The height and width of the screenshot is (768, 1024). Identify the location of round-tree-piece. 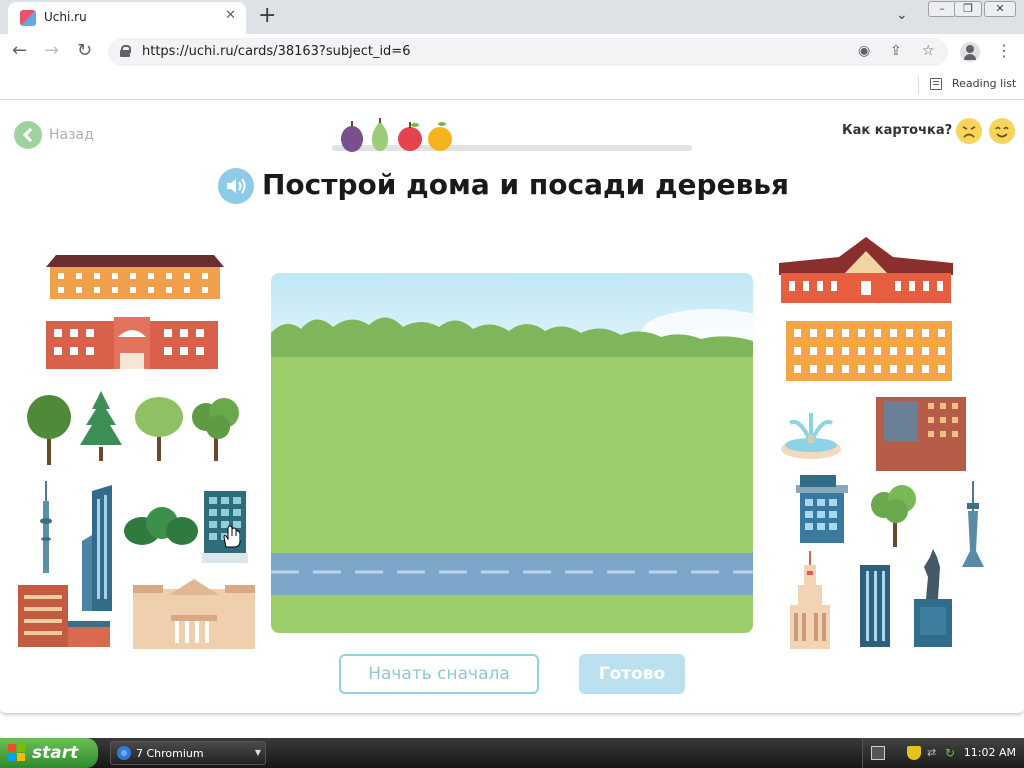
(159, 428).